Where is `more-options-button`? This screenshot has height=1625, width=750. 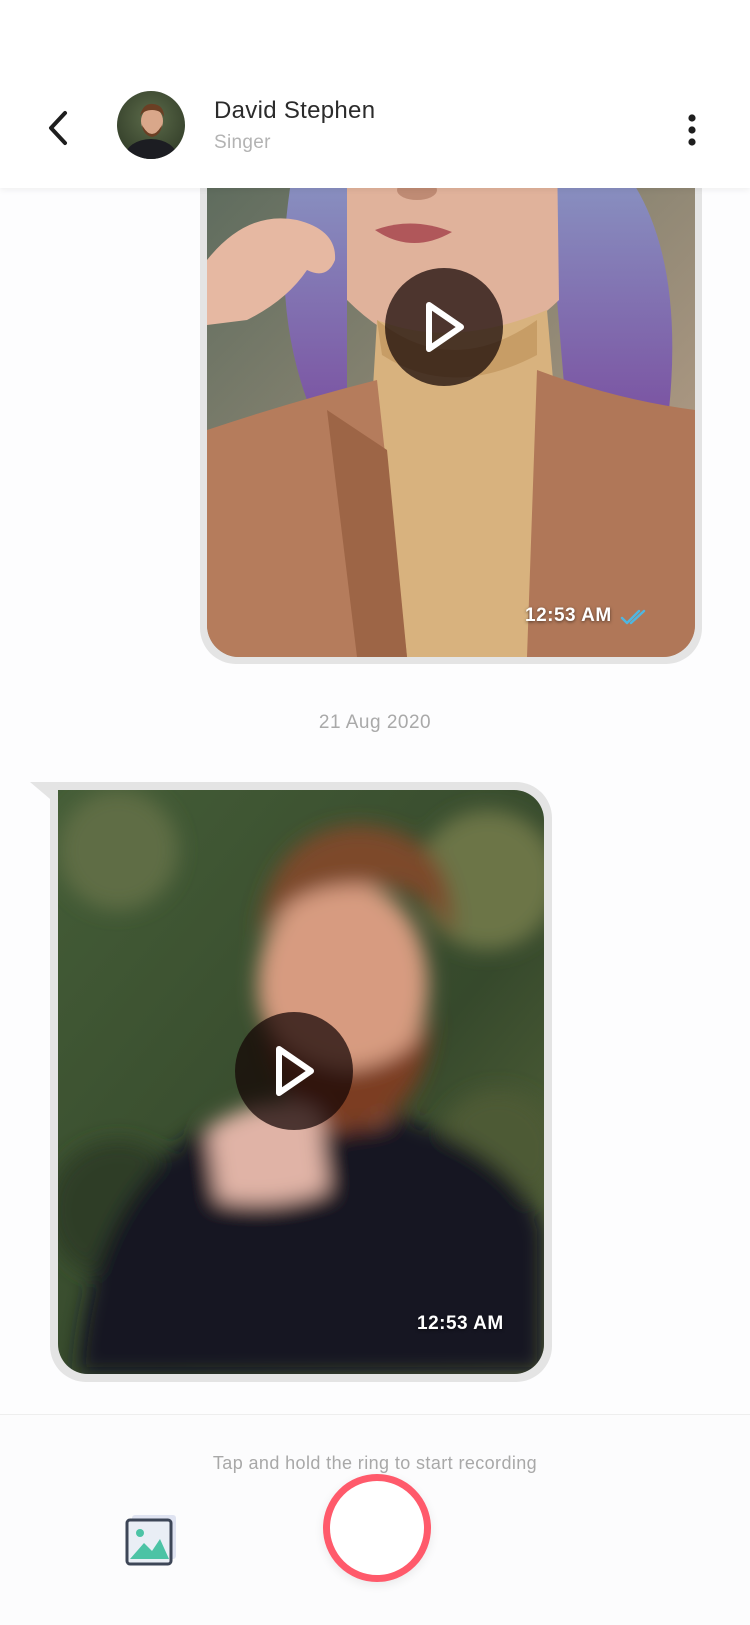 more-options-button is located at coordinates (692, 130).